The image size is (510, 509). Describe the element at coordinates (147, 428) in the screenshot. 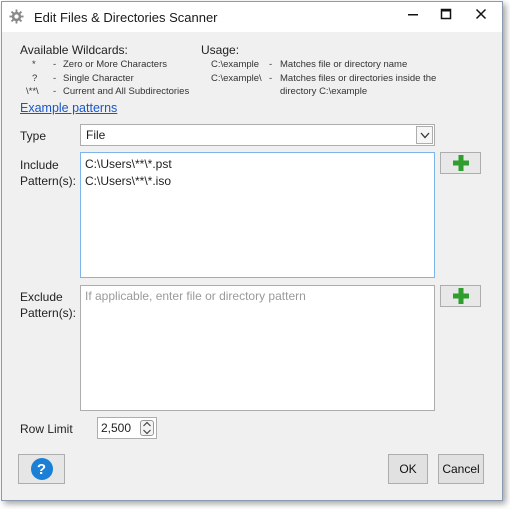

I see `spinner-arrows-icon` at that location.